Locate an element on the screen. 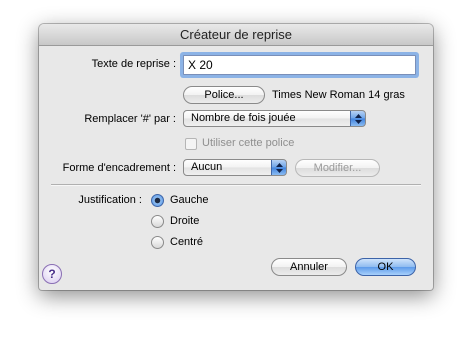 The height and width of the screenshot is (345, 472). help-icon: ? is located at coordinates (52, 274).